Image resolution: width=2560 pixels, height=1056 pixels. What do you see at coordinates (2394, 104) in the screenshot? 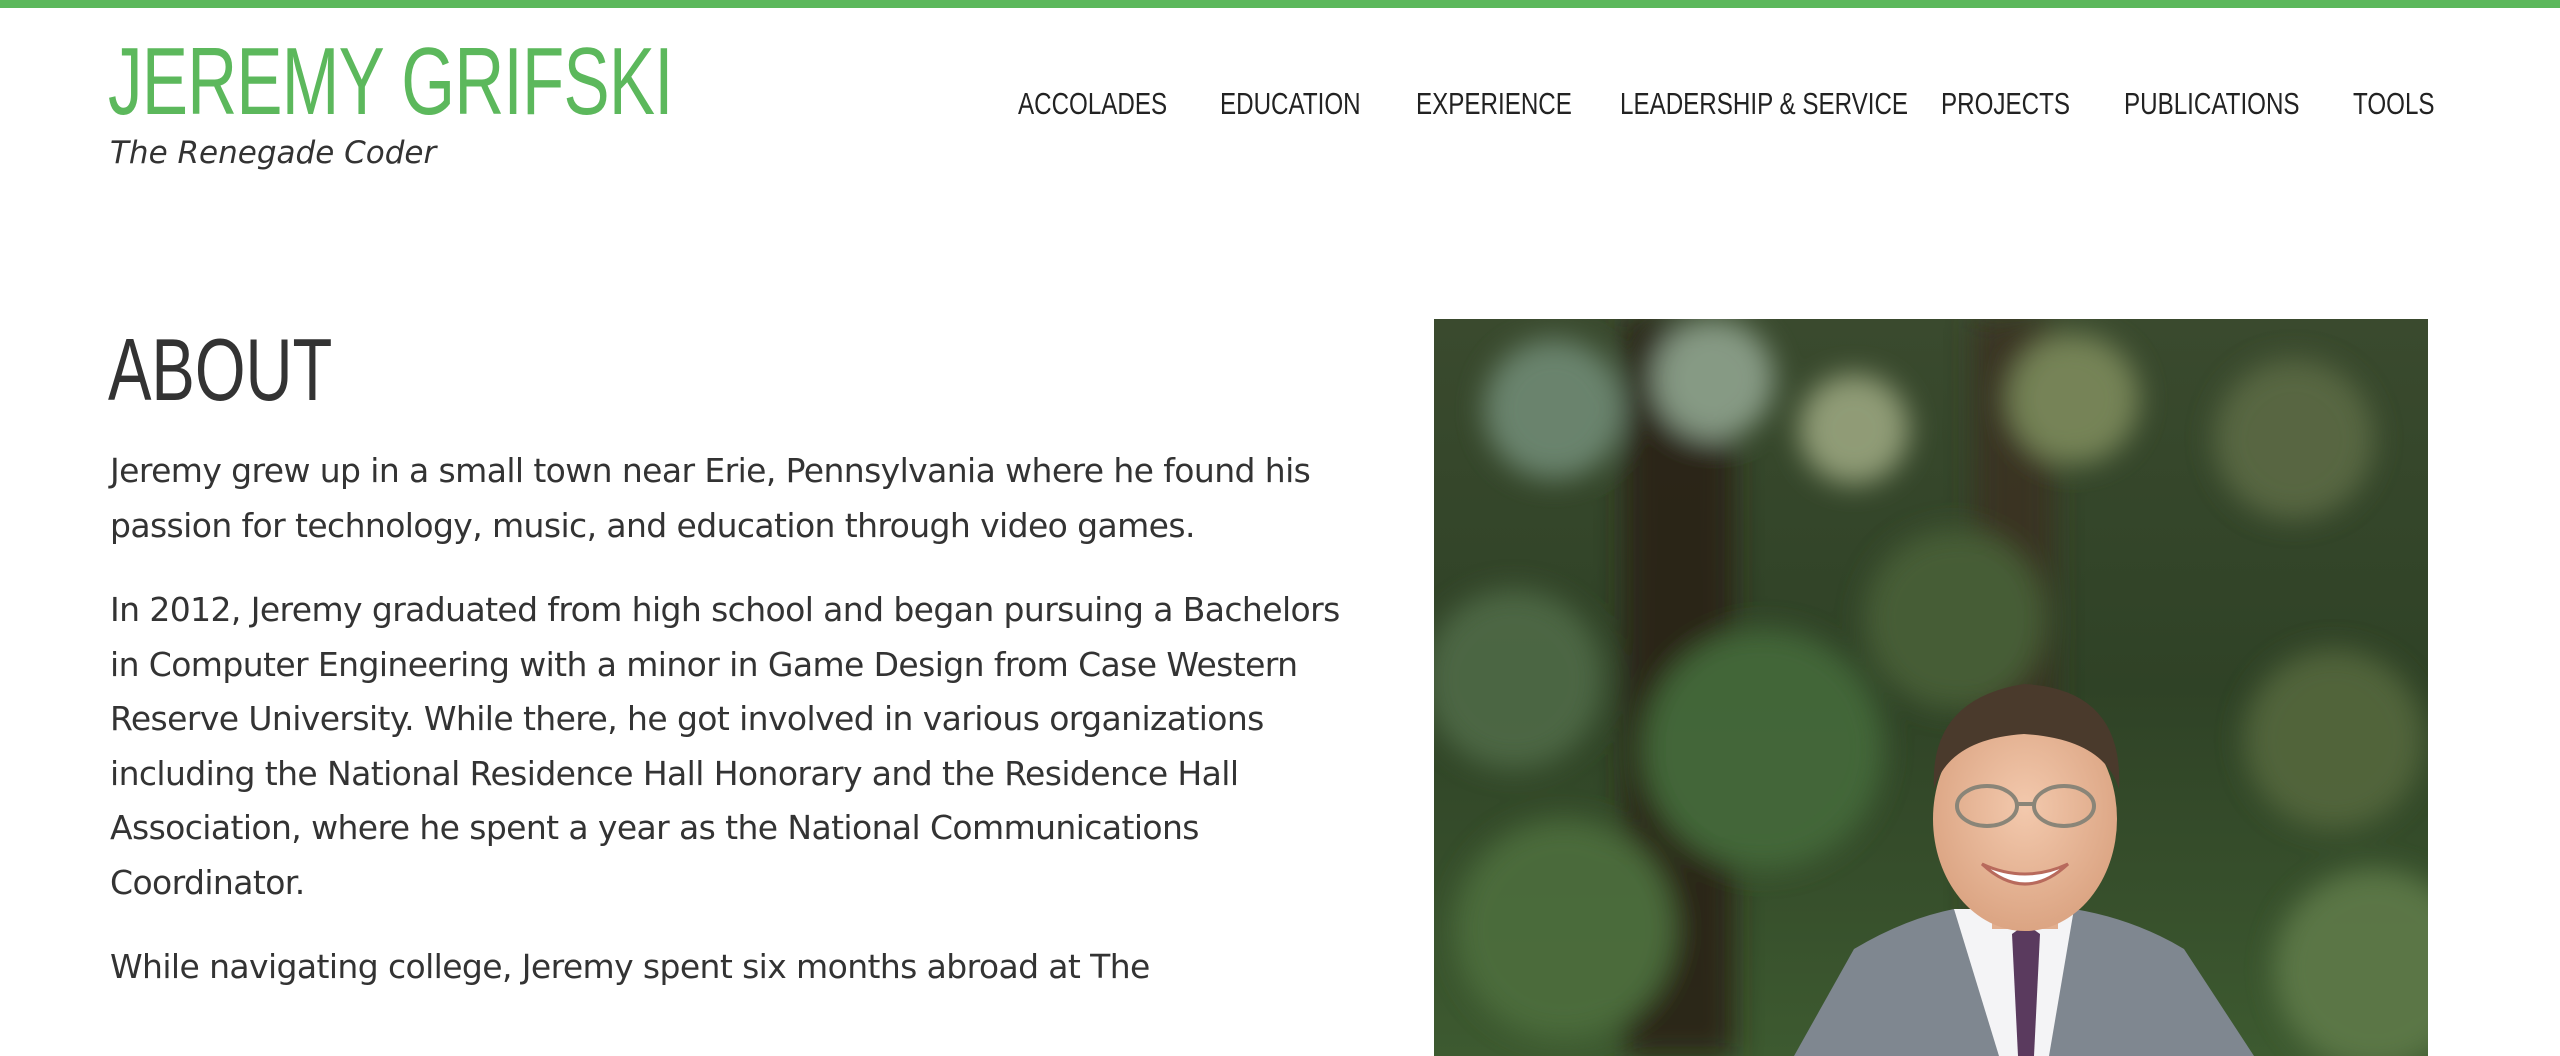
I see `nav-item-tools: TOOLS` at bounding box center [2394, 104].